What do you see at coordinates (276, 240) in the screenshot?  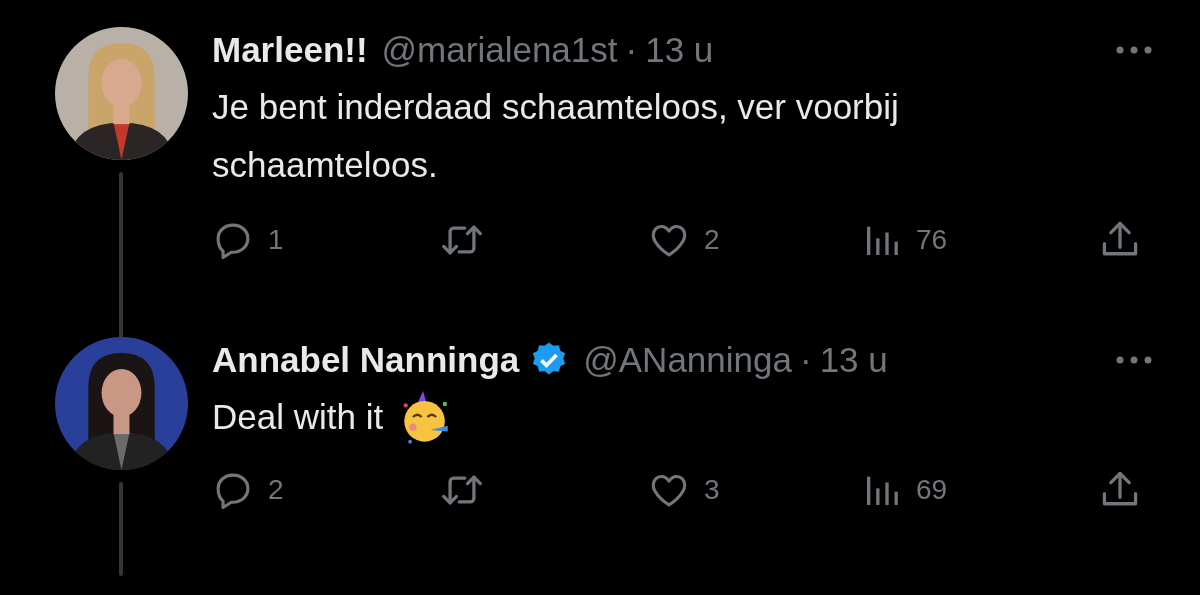 I see `reply-count: 1` at bounding box center [276, 240].